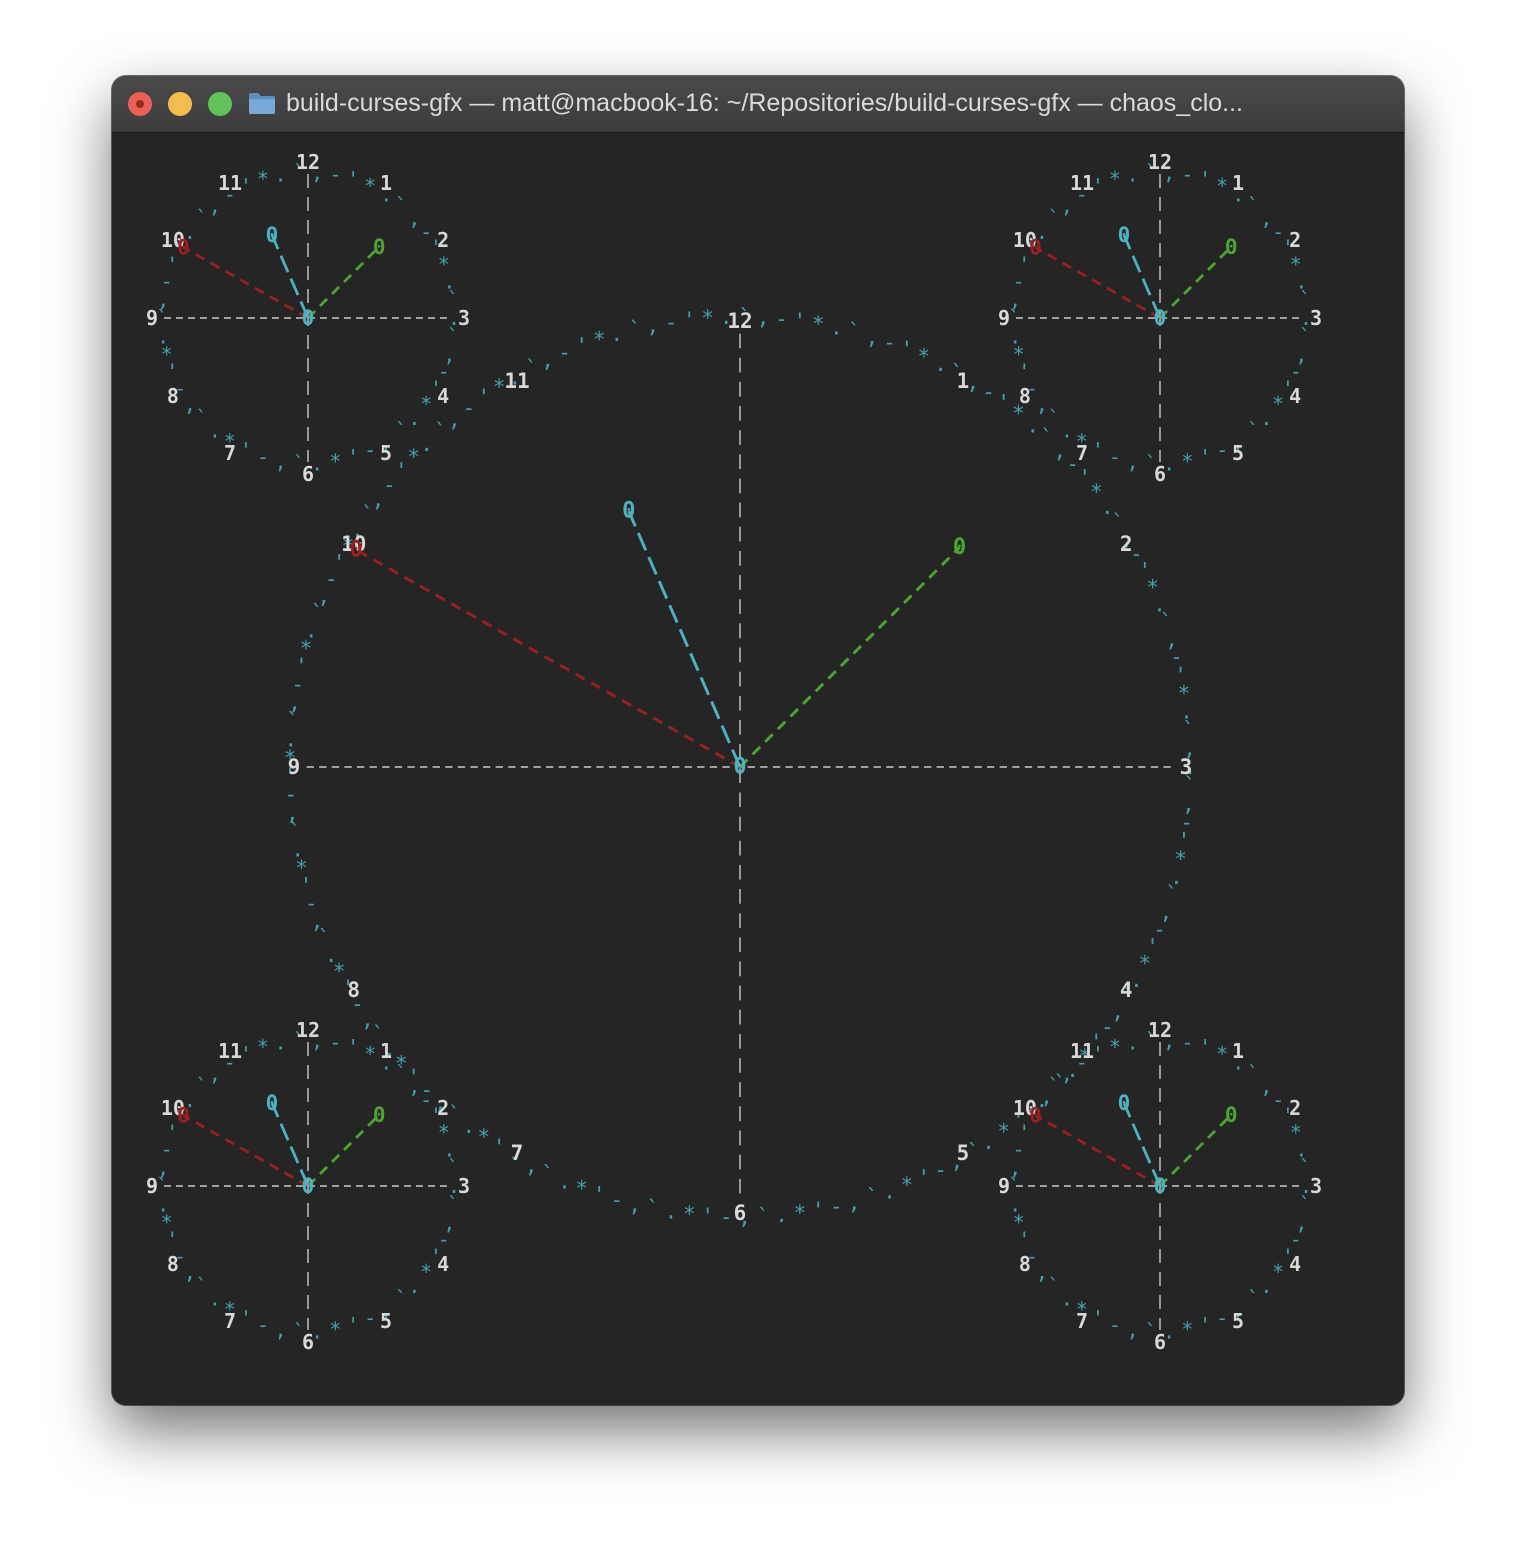 The image size is (1516, 1554). Describe the element at coordinates (1160, 474) in the screenshot. I see `top-right-clock-numeral-6: 6` at that location.